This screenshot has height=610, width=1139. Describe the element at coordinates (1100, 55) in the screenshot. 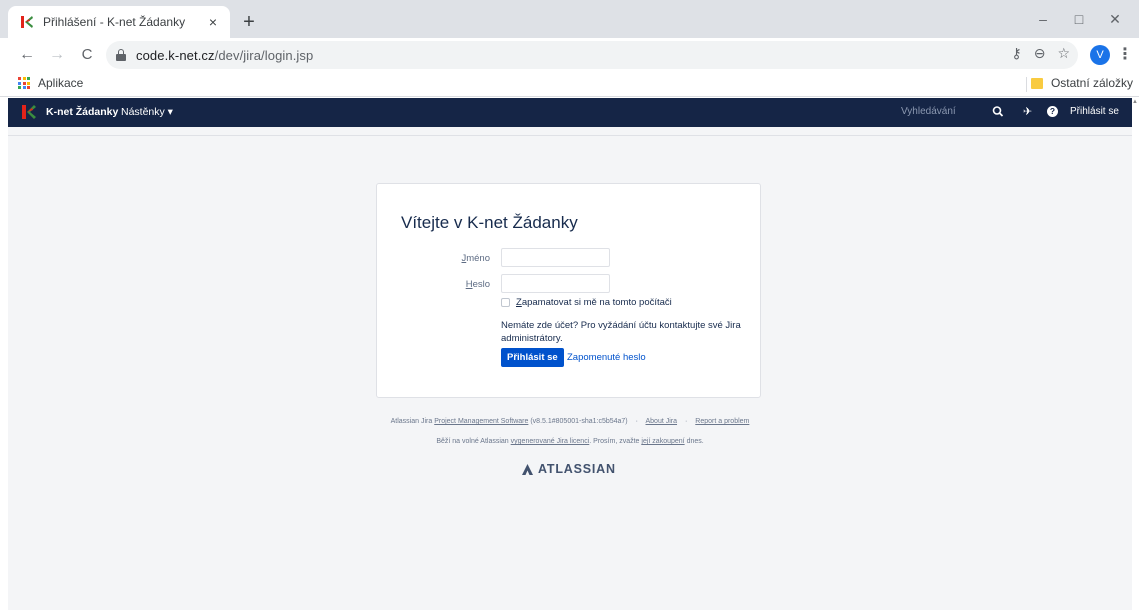

I see `profile-avatar: V` at that location.